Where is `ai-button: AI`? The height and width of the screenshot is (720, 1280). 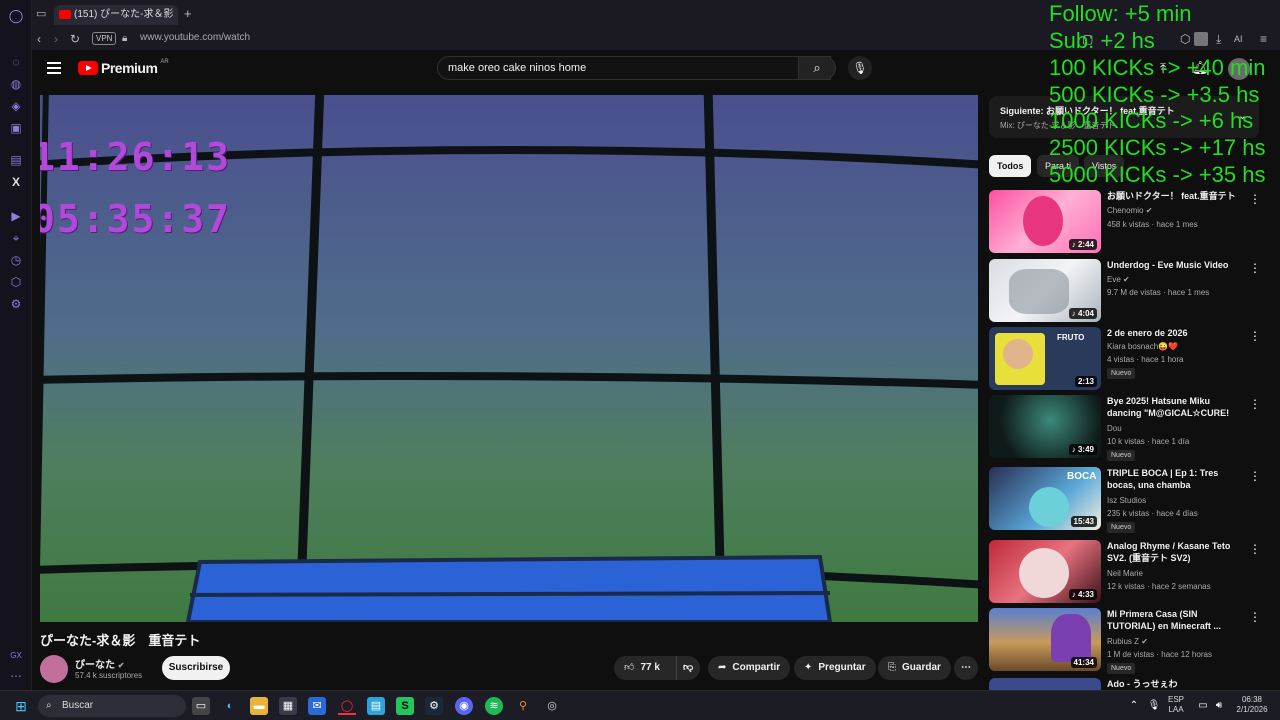
ai-button: AI is located at coordinates (1238, 39).